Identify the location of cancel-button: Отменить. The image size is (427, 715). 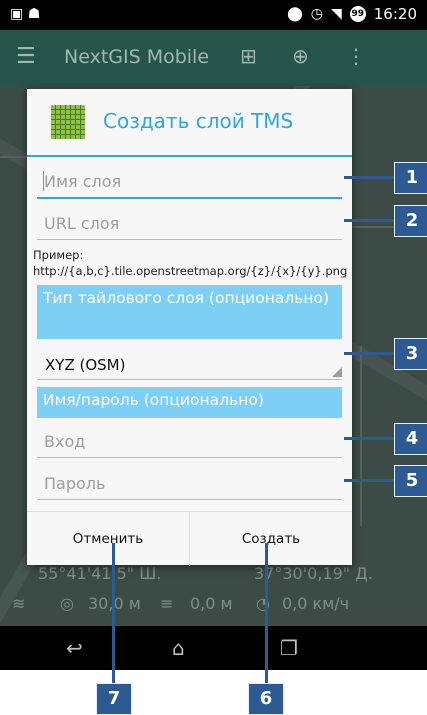
(108, 539).